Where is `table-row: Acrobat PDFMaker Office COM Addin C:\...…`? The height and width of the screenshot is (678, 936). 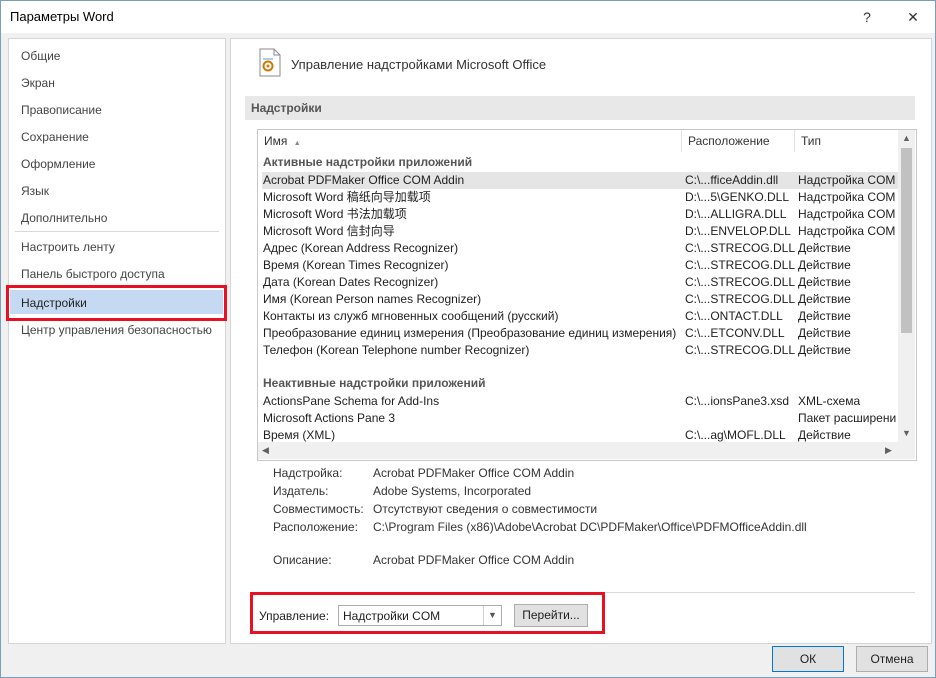 table-row: Acrobat PDFMaker Office COM Addin C:\...… is located at coordinates (580, 180).